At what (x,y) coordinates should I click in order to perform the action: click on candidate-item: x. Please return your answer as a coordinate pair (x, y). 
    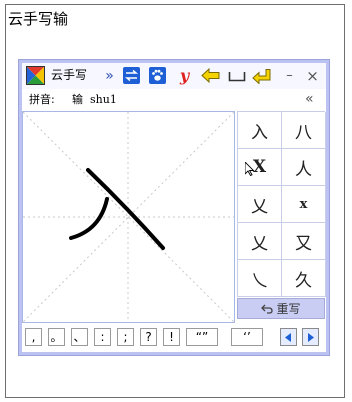
    Looking at the image, I should click on (304, 204).